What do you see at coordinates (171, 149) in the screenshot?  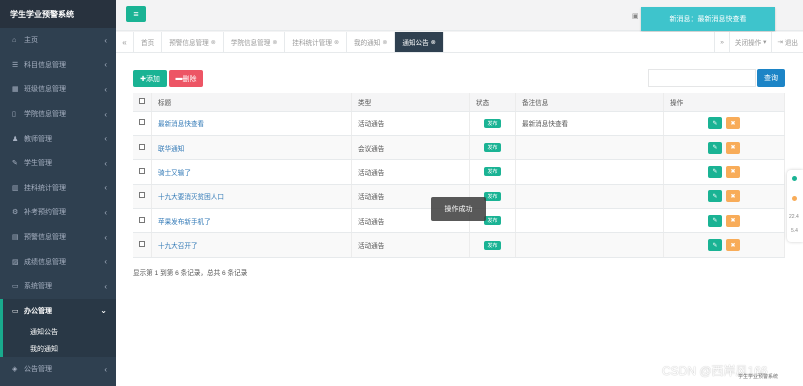 I see `notice-title-link: 联华通知` at bounding box center [171, 149].